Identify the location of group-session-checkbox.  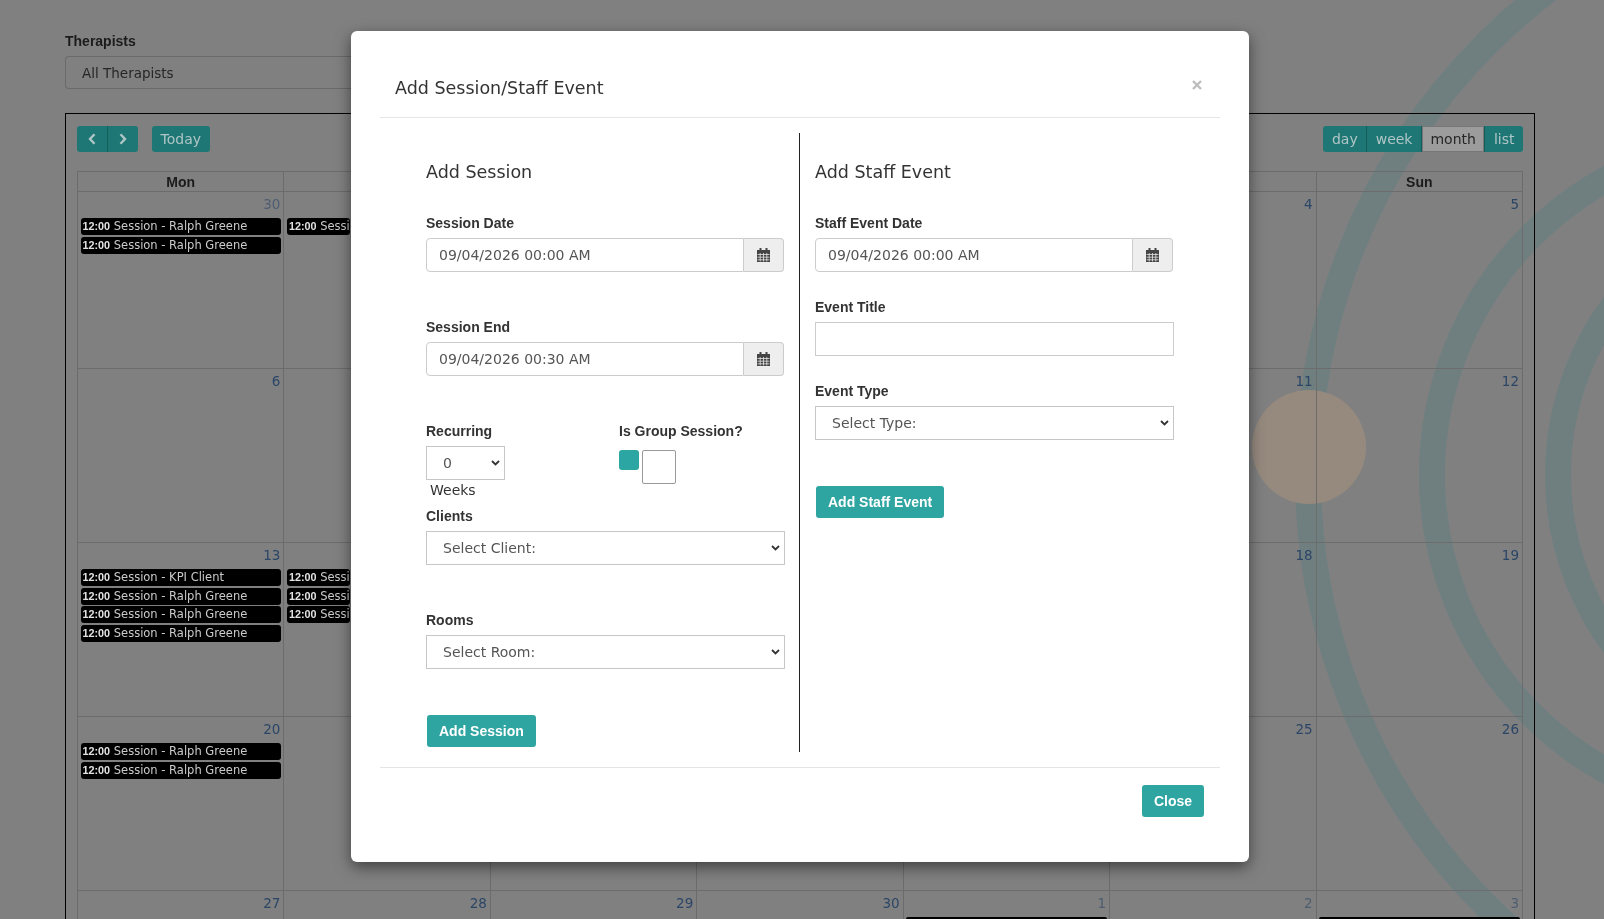
(629, 460).